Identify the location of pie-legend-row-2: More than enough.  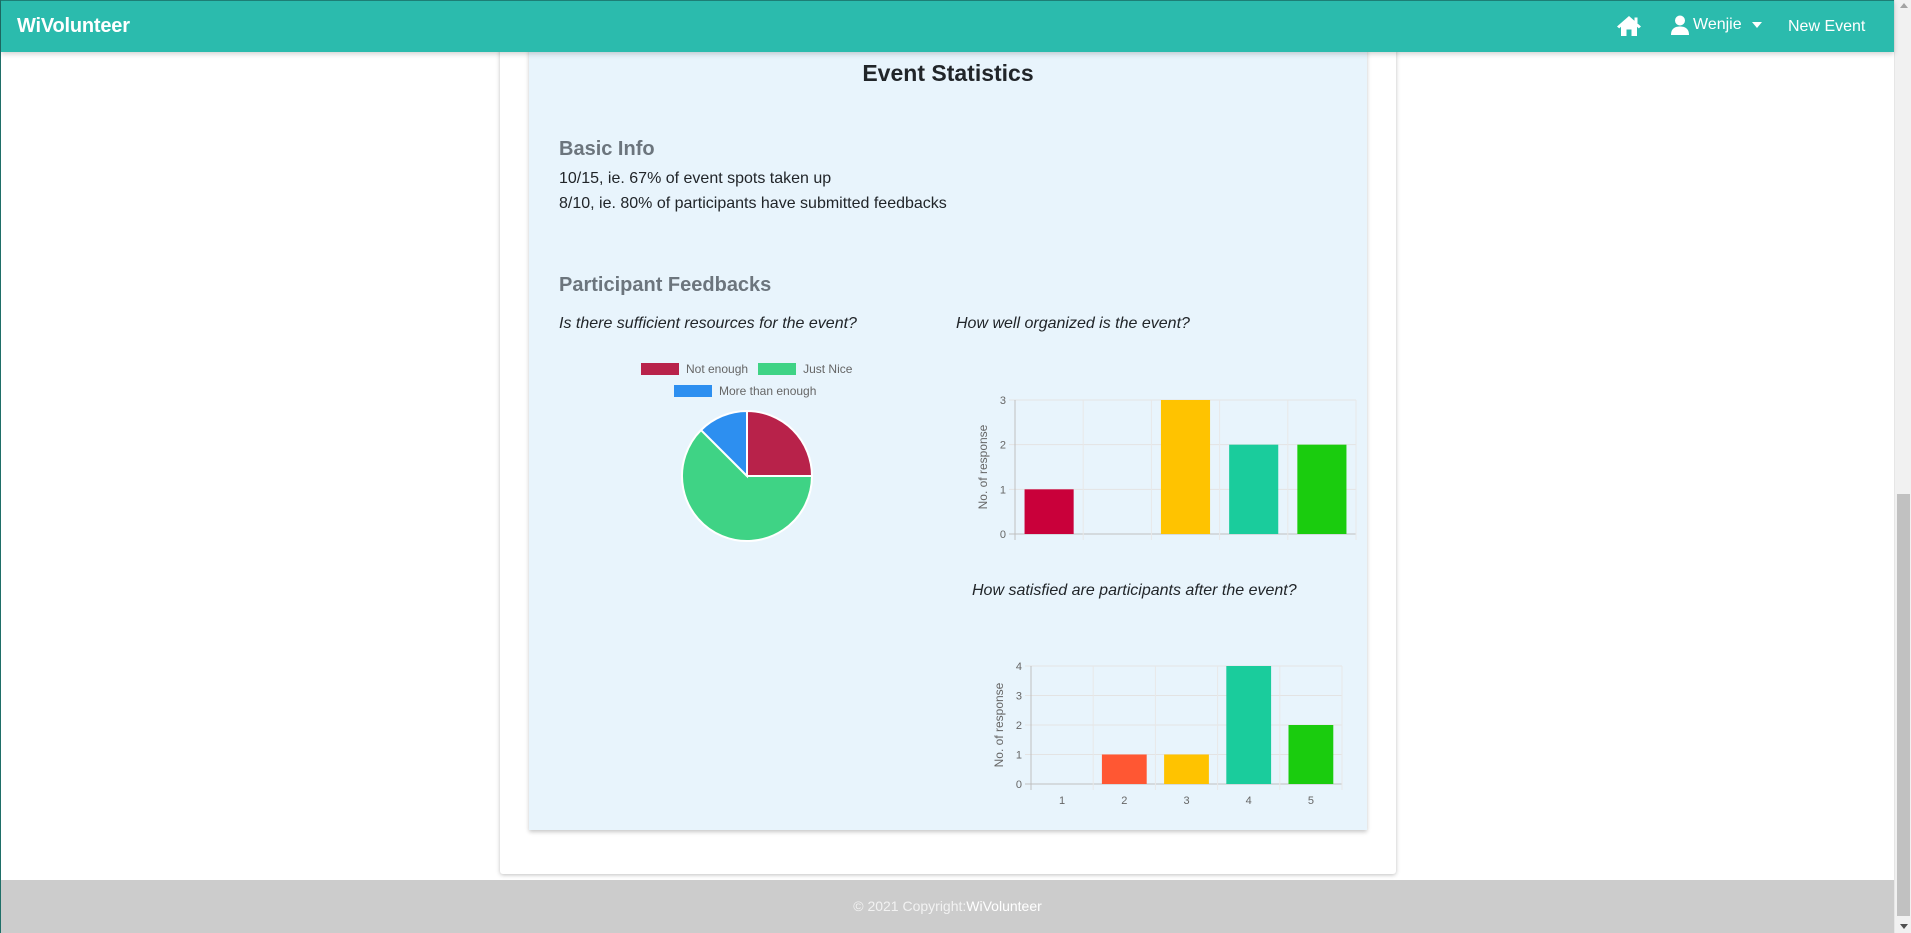
(750, 391).